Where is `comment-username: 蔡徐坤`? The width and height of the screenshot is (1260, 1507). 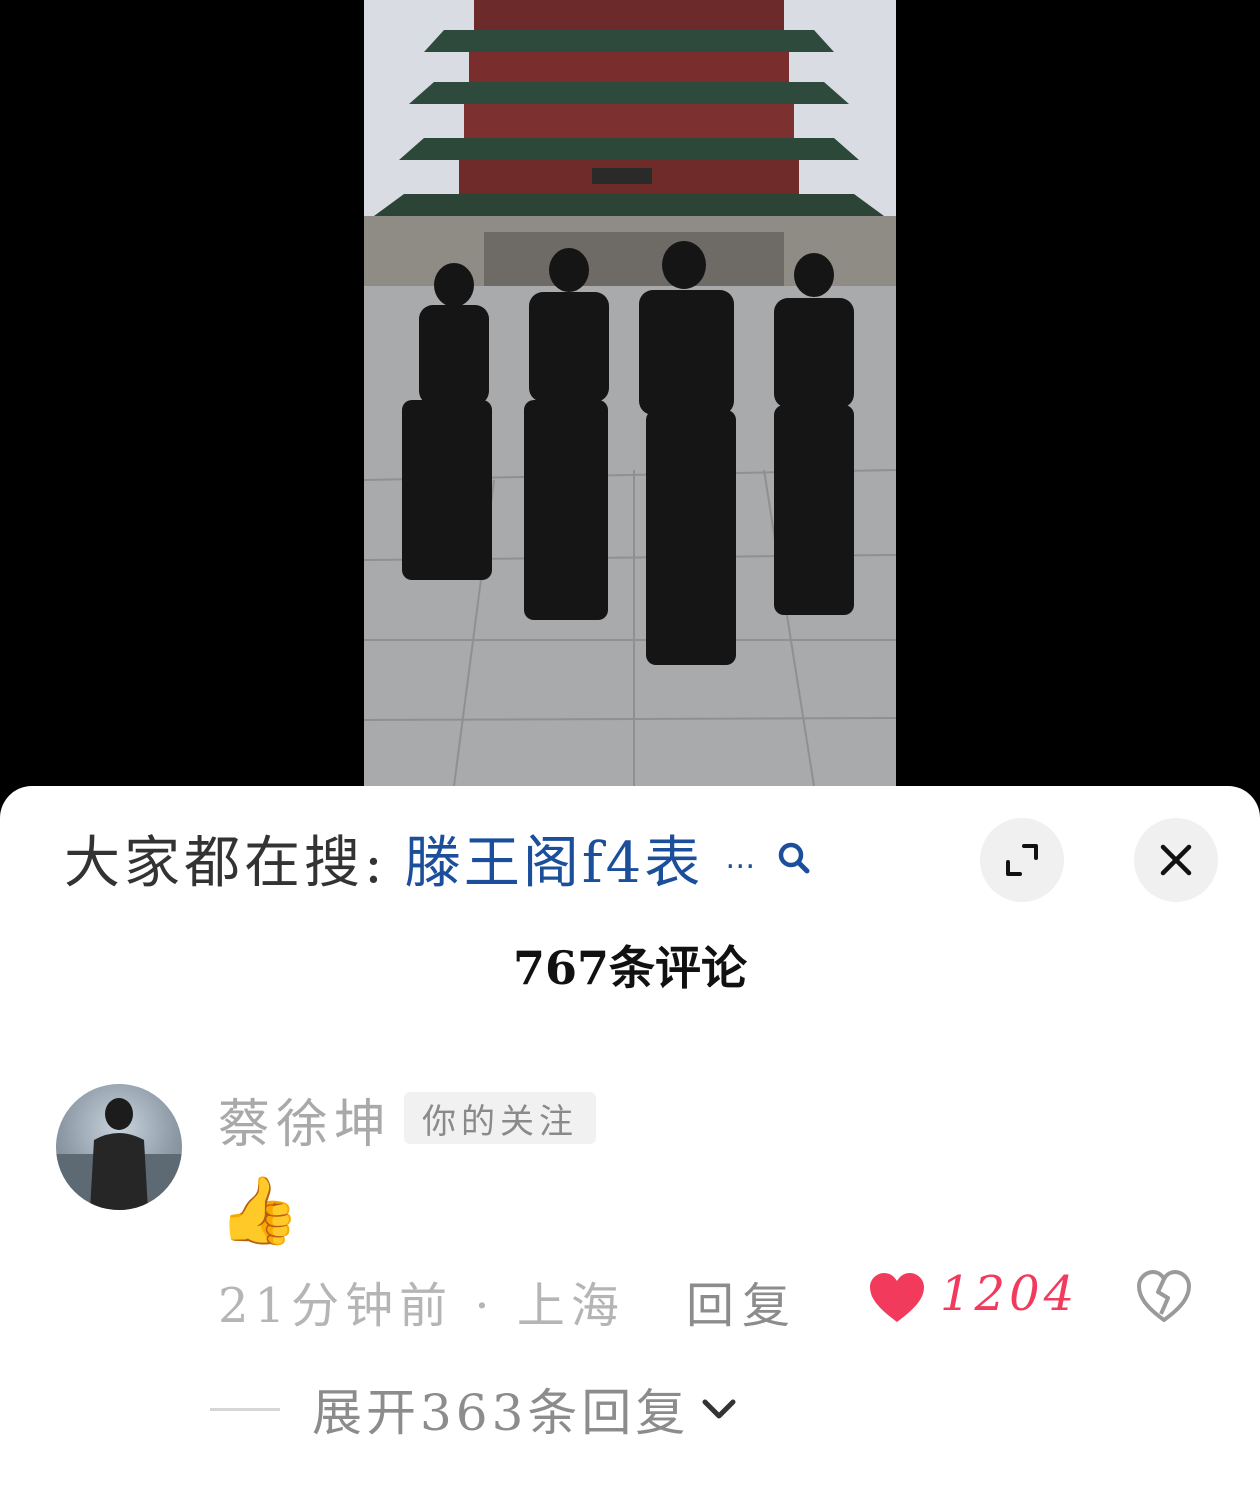
comment-username: 蔡徐坤 is located at coordinates (305, 1119).